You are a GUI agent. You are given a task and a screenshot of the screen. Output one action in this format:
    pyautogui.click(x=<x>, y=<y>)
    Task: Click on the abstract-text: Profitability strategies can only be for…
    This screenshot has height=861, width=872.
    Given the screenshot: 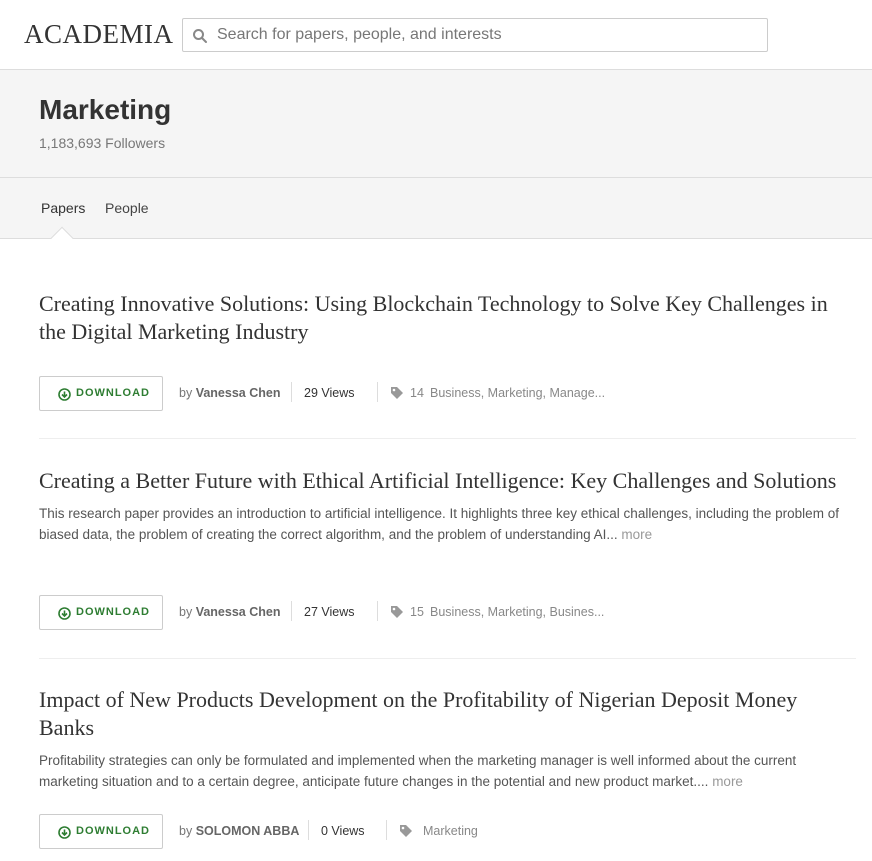 What is the action you would take?
    pyautogui.click(x=418, y=771)
    